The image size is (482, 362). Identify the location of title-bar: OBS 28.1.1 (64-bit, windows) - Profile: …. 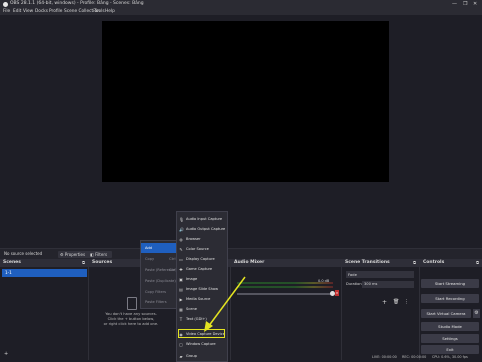
(241, 4).